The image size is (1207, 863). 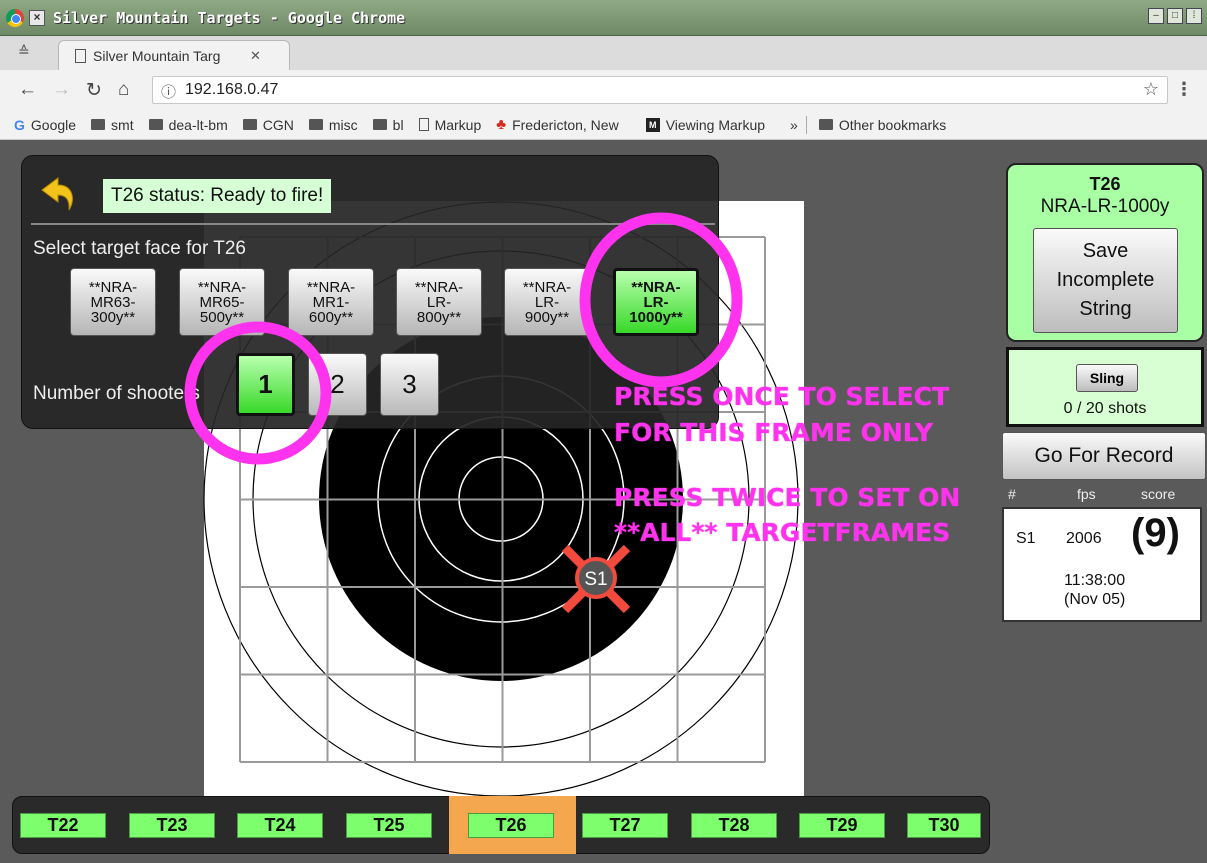 What do you see at coordinates (398, 124) in the screenshot?
I see `bookmark-label: bl` at bounding box center [398, 124].